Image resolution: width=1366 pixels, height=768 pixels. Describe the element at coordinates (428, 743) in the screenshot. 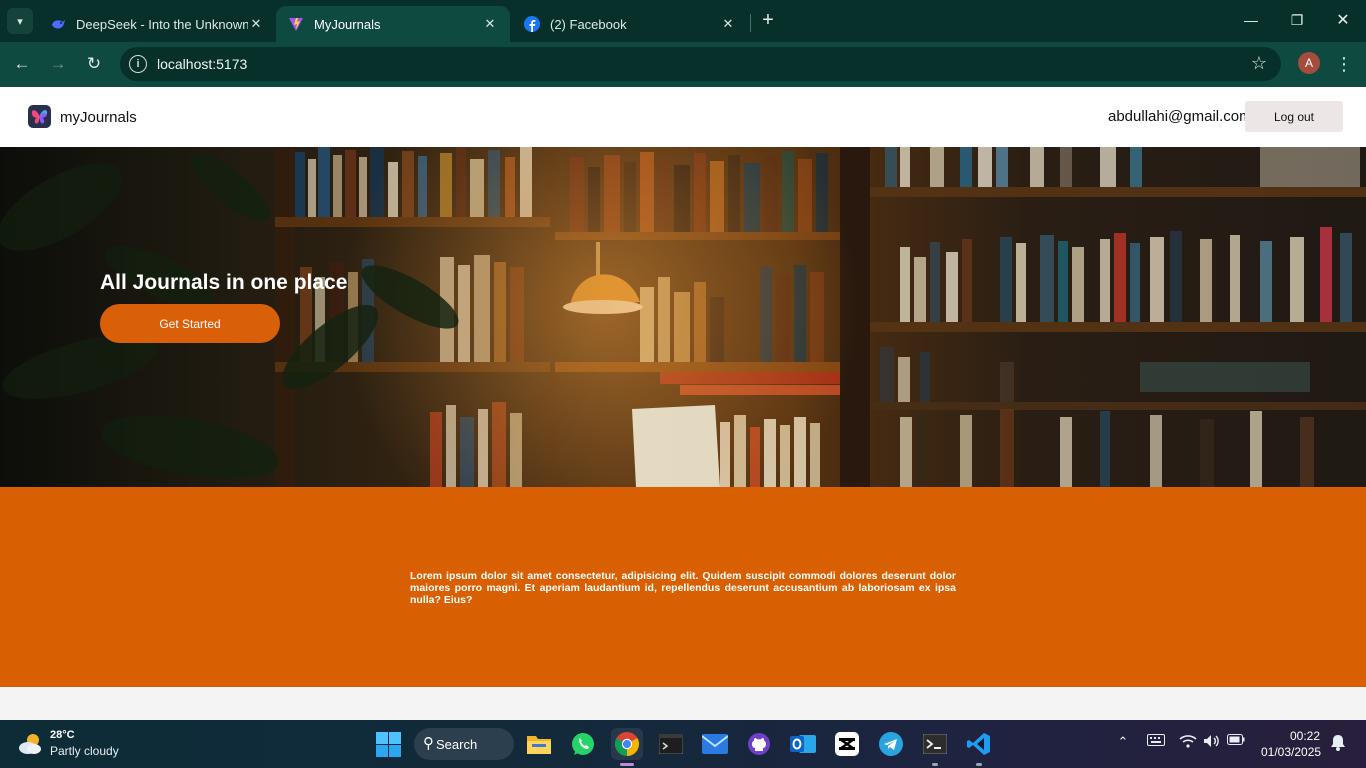

I see `search-icon: ⚲` at that location.